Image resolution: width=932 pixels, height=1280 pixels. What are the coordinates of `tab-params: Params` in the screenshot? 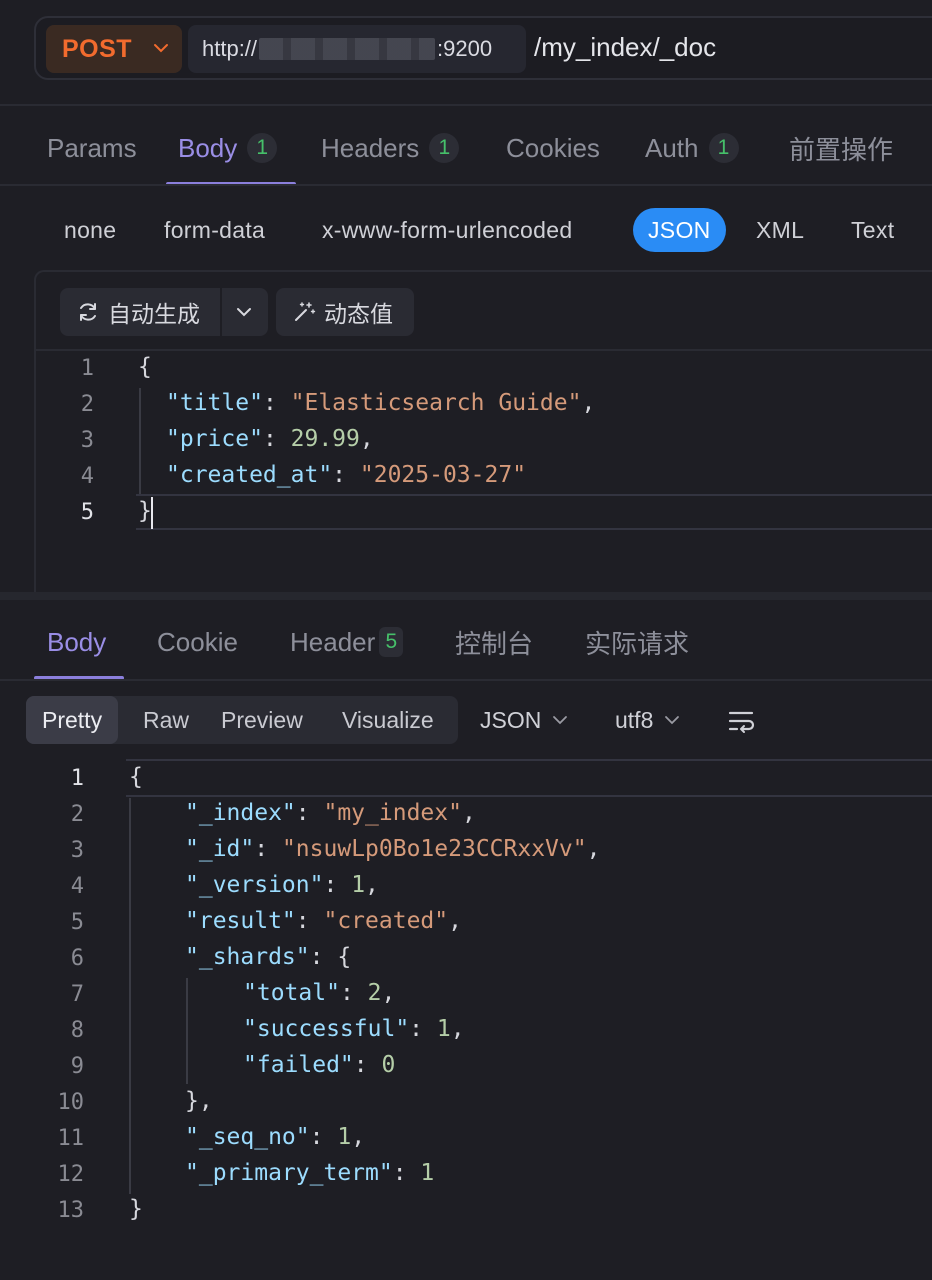 It's located at (92, 148).